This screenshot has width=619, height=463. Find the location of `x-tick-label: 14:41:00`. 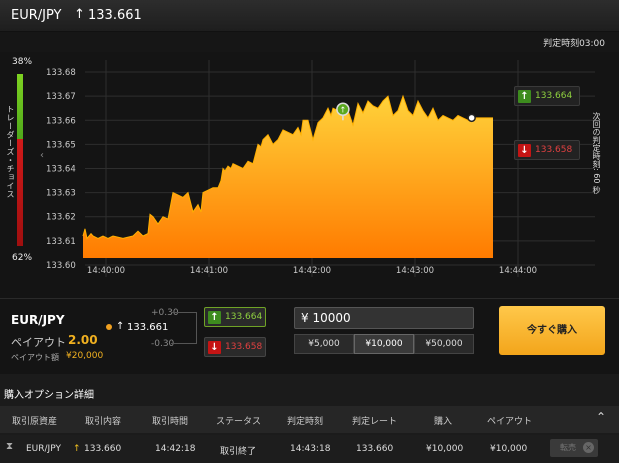

x-tick-label: 14:41:00 is located at coordinates (209, 271).